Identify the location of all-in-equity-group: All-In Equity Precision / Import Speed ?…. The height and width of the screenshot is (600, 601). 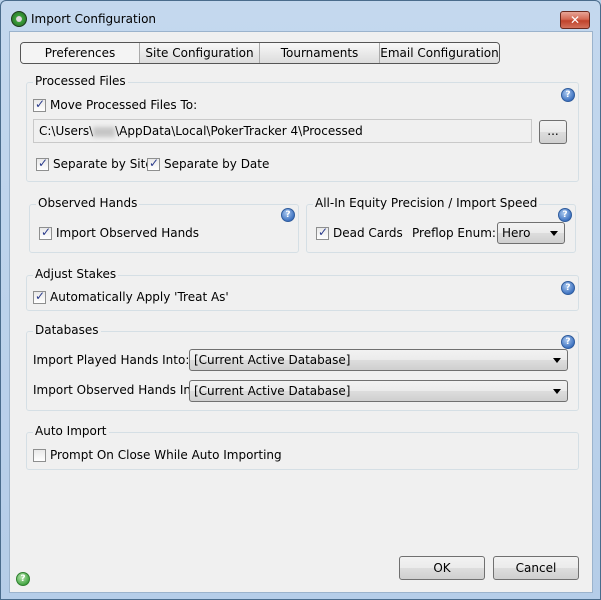
(441, 224).